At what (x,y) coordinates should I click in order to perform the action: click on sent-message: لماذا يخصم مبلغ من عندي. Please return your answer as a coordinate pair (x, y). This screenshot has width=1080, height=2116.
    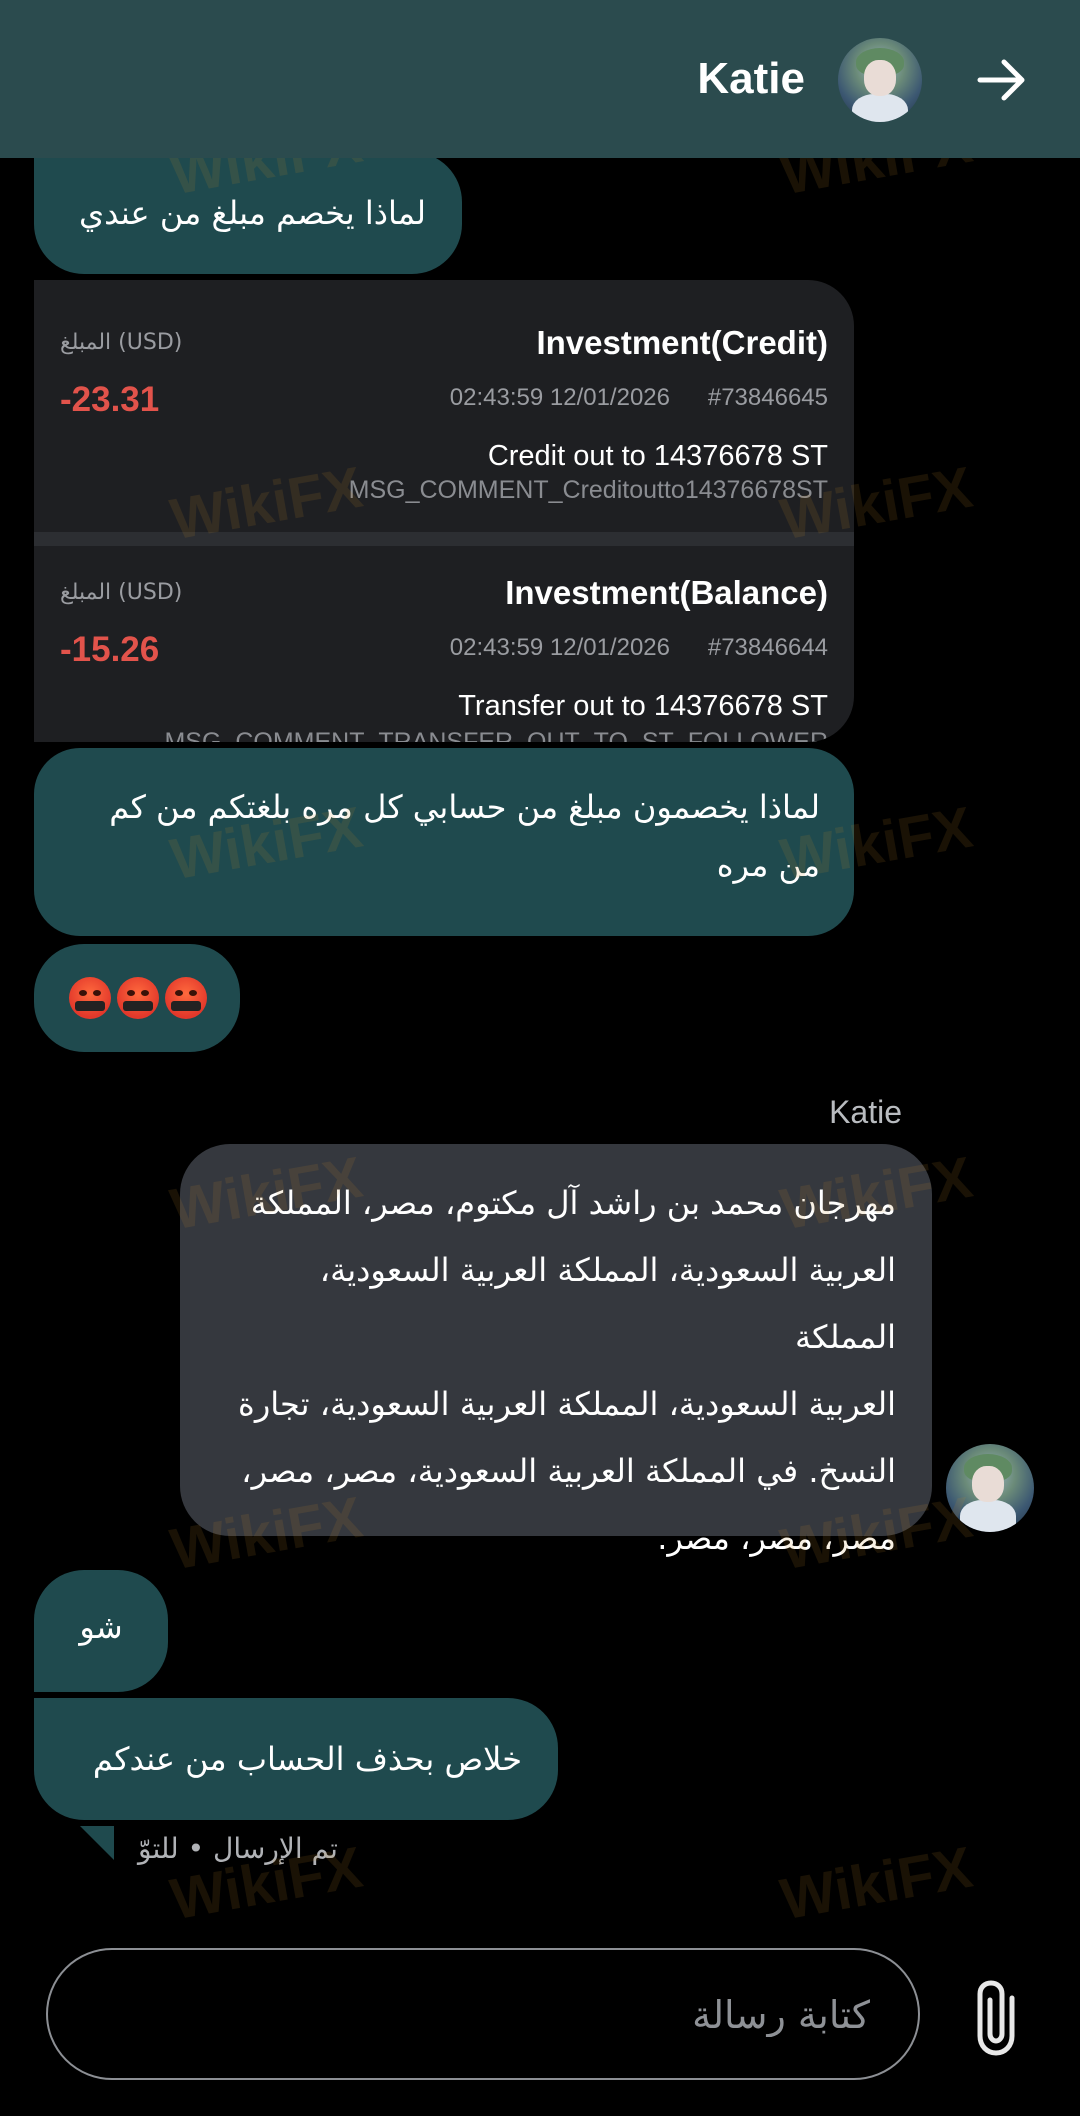
    Looking at the image, I should click on (248, 213).